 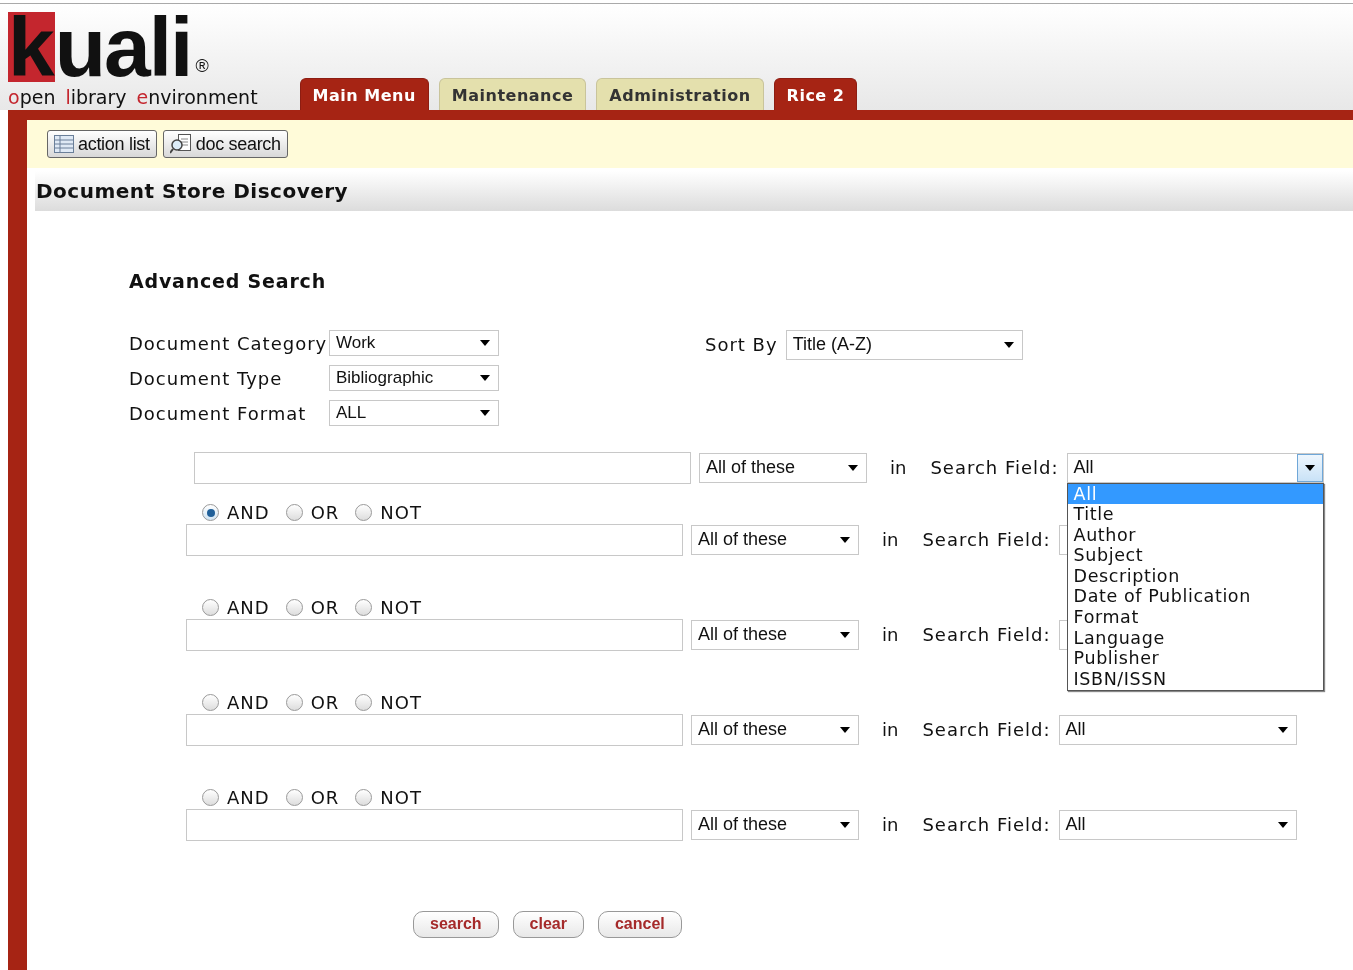 What do you see at coordinates (1195, 576) in the screenshot?
I see `dropdown-option: Description` at bounding box center [1195, 576].